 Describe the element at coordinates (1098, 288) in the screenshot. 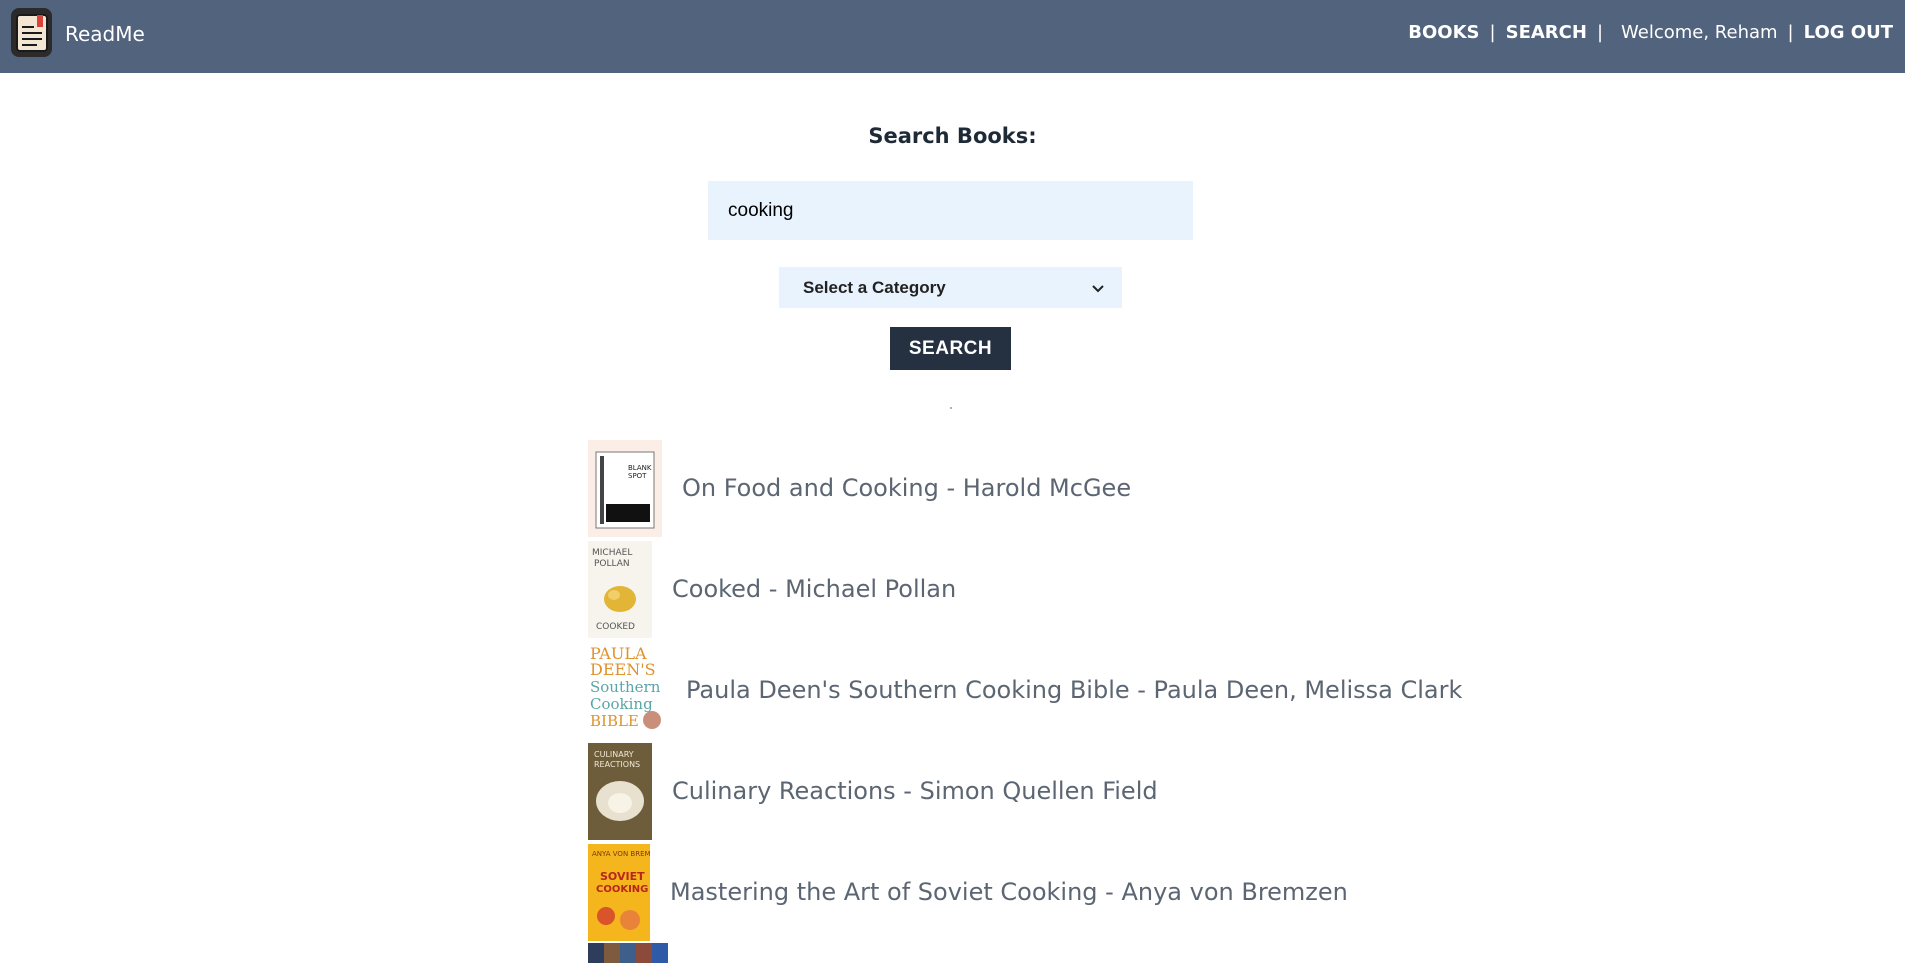

I see `chevron-down-icon` at that location.